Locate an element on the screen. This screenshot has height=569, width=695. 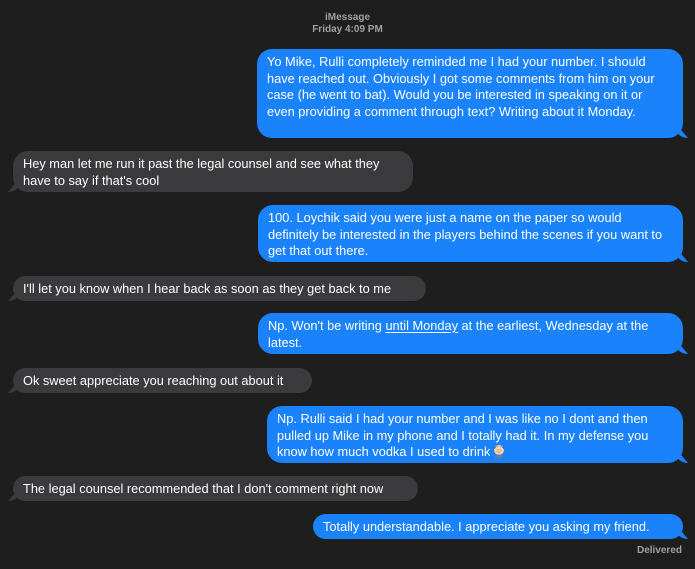
delivered-status: Delivered is located at coordinates (659, 550).